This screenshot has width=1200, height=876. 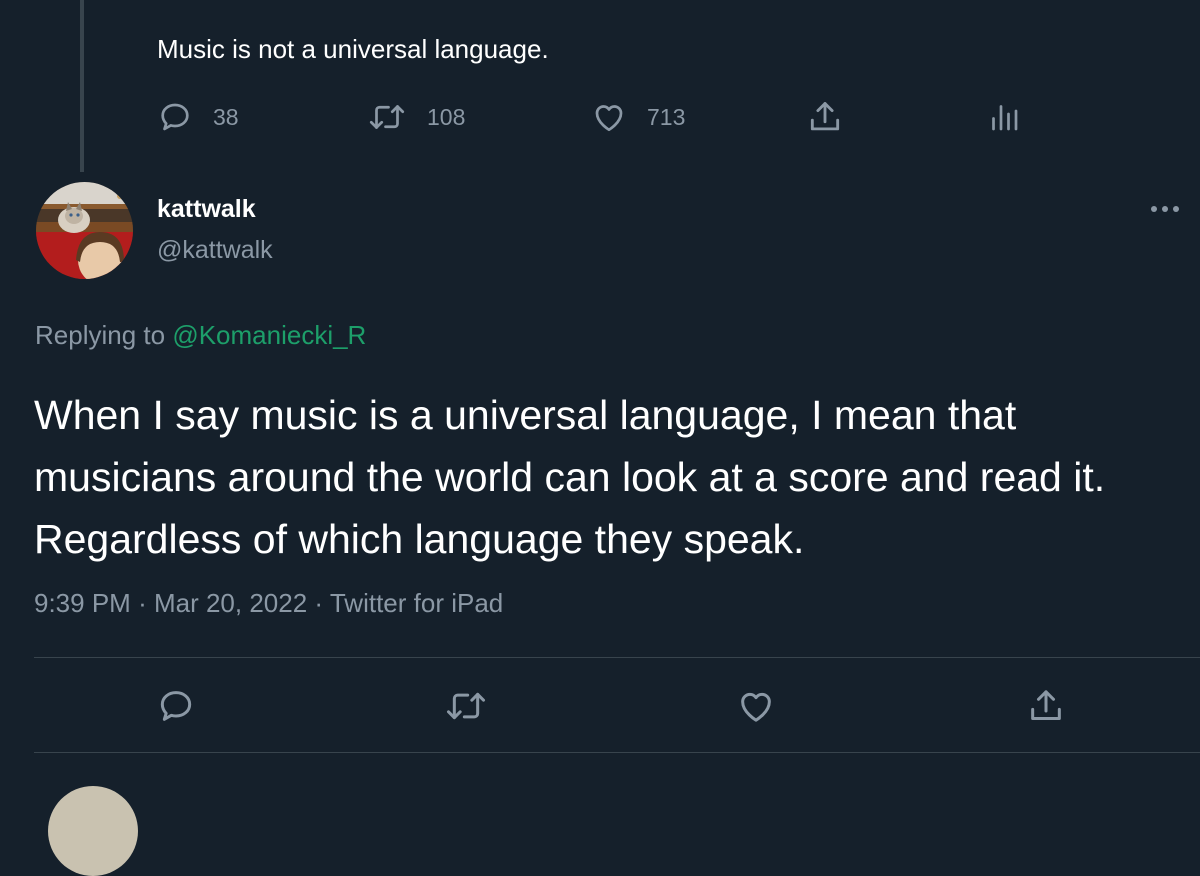 I want to click on author-avatar, so click(x=84, y=230).